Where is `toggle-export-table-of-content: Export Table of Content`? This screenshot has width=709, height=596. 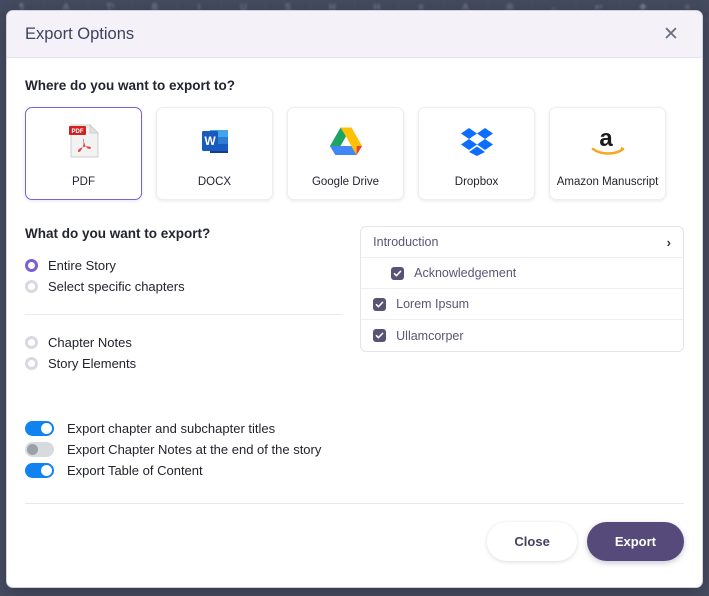
toggle-export-table-of-content: Export Table of Content is located at coordinates (183, 470).